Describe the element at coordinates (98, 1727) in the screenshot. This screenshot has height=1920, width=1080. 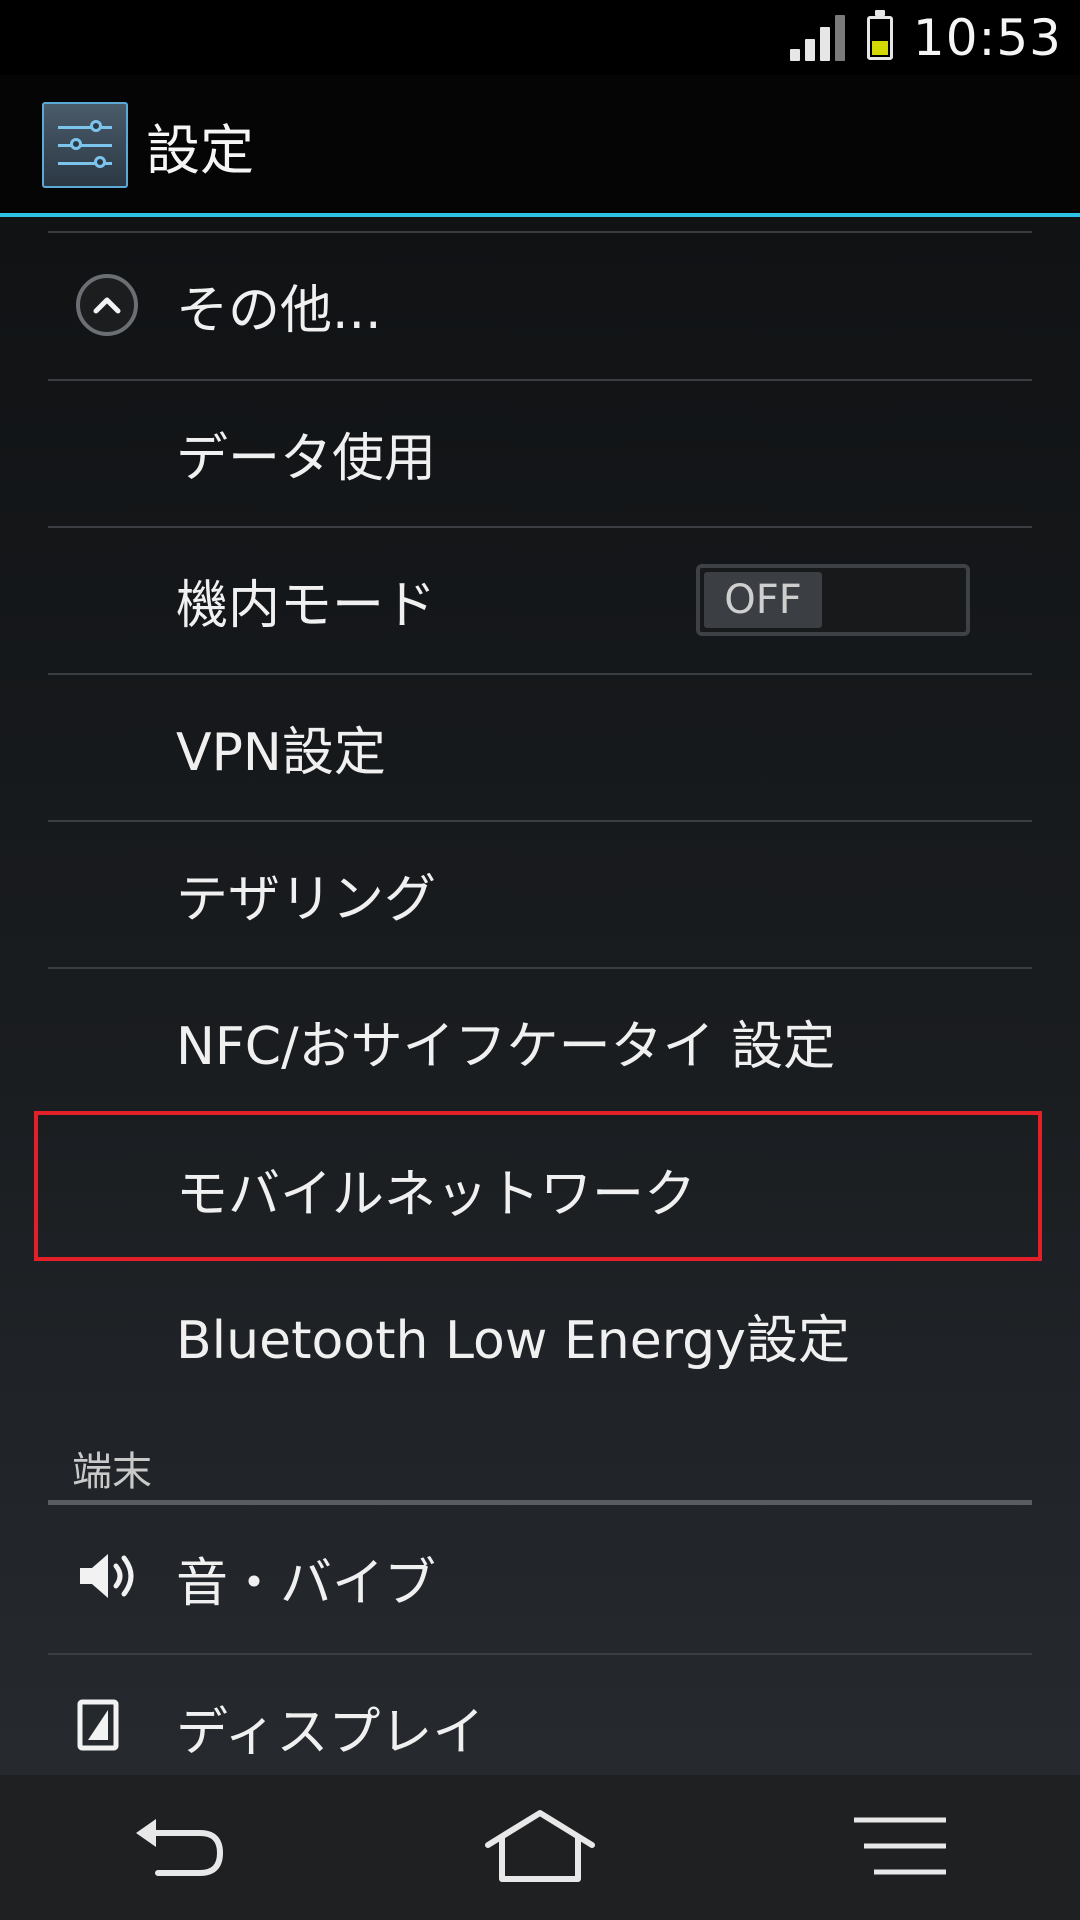
I see `display-icon` at that location.